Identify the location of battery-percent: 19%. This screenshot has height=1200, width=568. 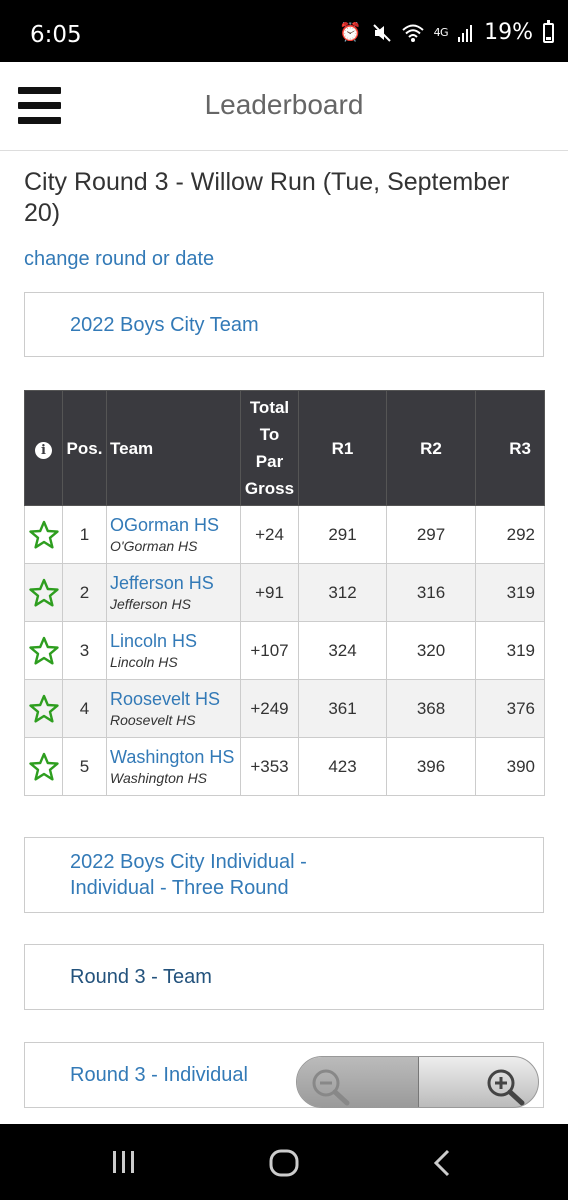
(508, 32).